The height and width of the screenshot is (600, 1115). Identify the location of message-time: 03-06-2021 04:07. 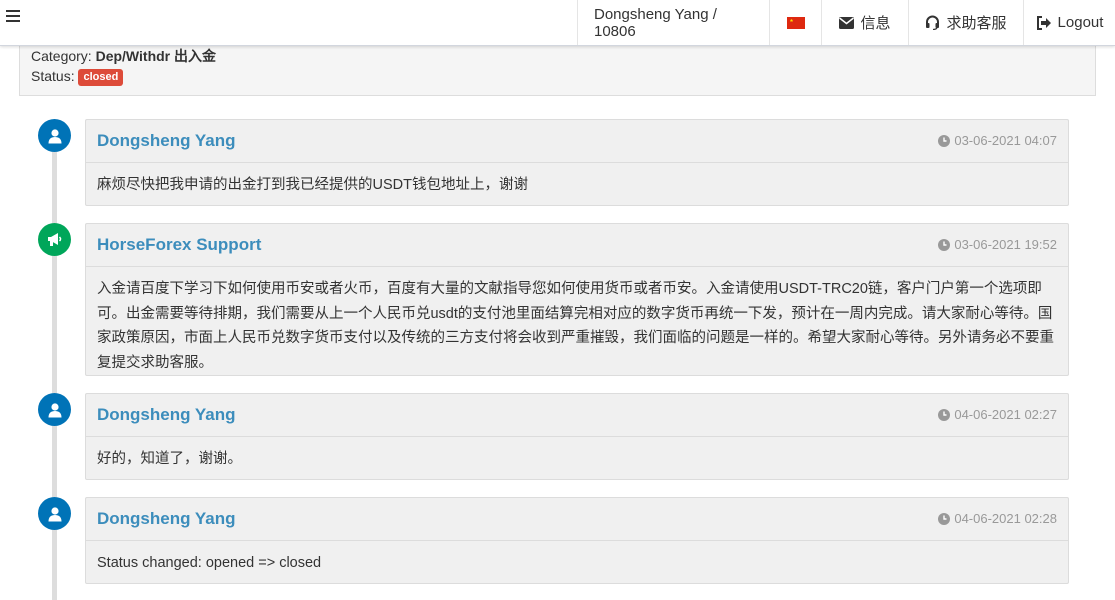
(997, 140).